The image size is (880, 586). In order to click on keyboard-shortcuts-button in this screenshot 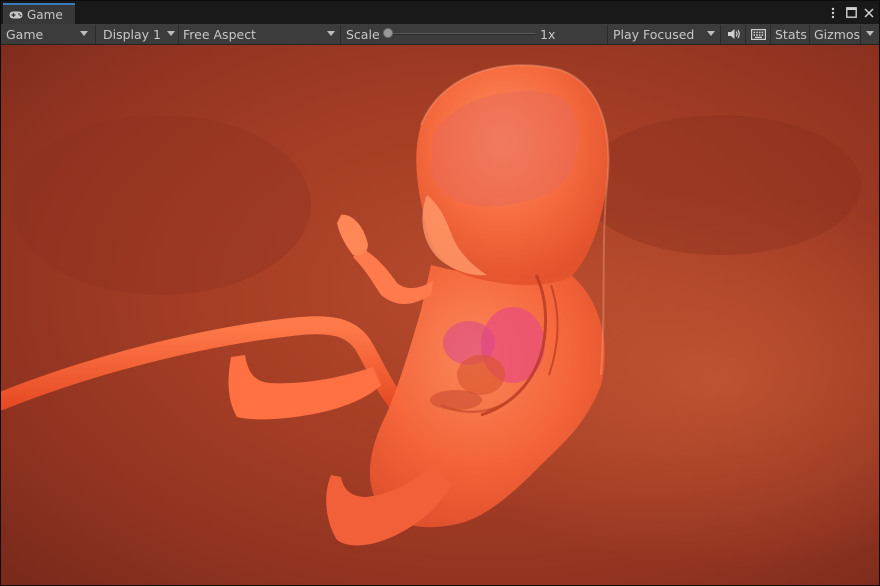, I will do `click(758, 34)`.